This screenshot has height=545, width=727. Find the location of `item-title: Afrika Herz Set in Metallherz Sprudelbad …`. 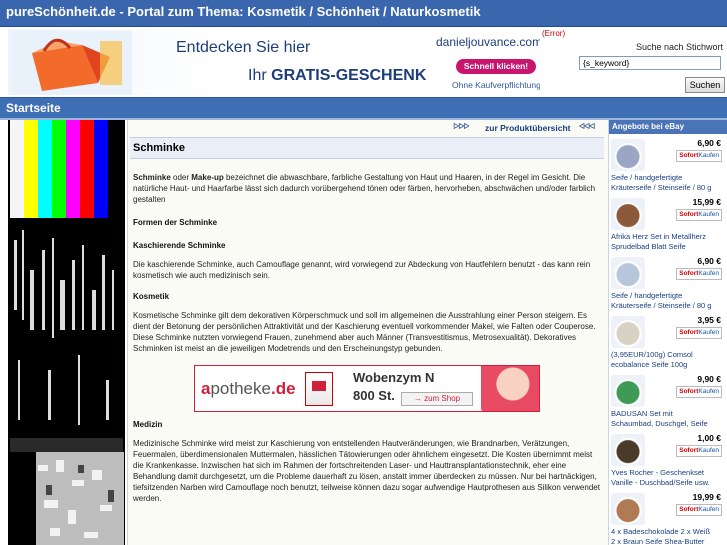

item-title: Afrika Herz Set in Metallherz Sprudelbad … is located at coordinates (669, 242).